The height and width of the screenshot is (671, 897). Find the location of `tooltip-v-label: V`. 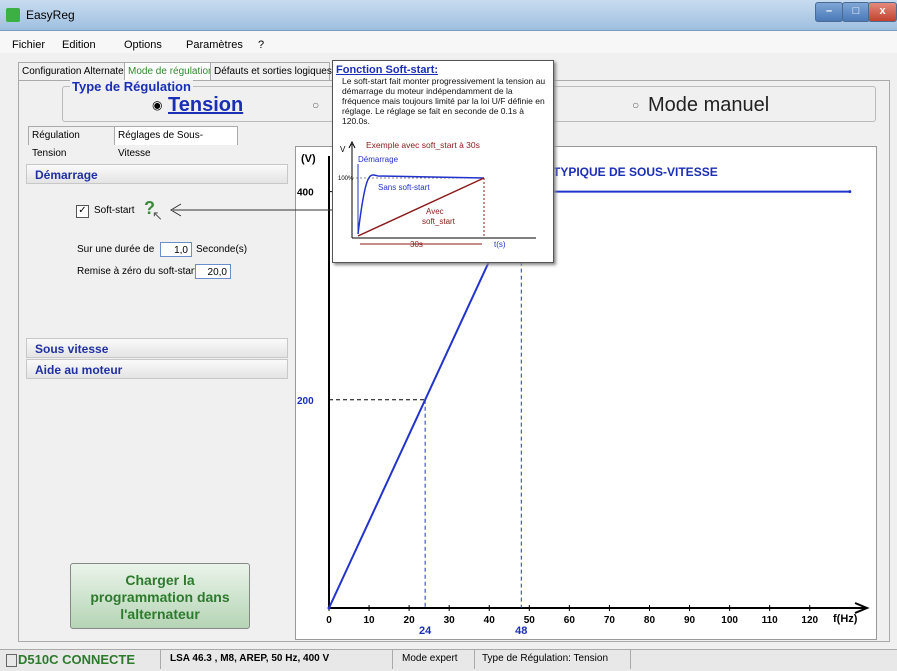

tooltip-v-label: V is located at coordinates (343, 149).